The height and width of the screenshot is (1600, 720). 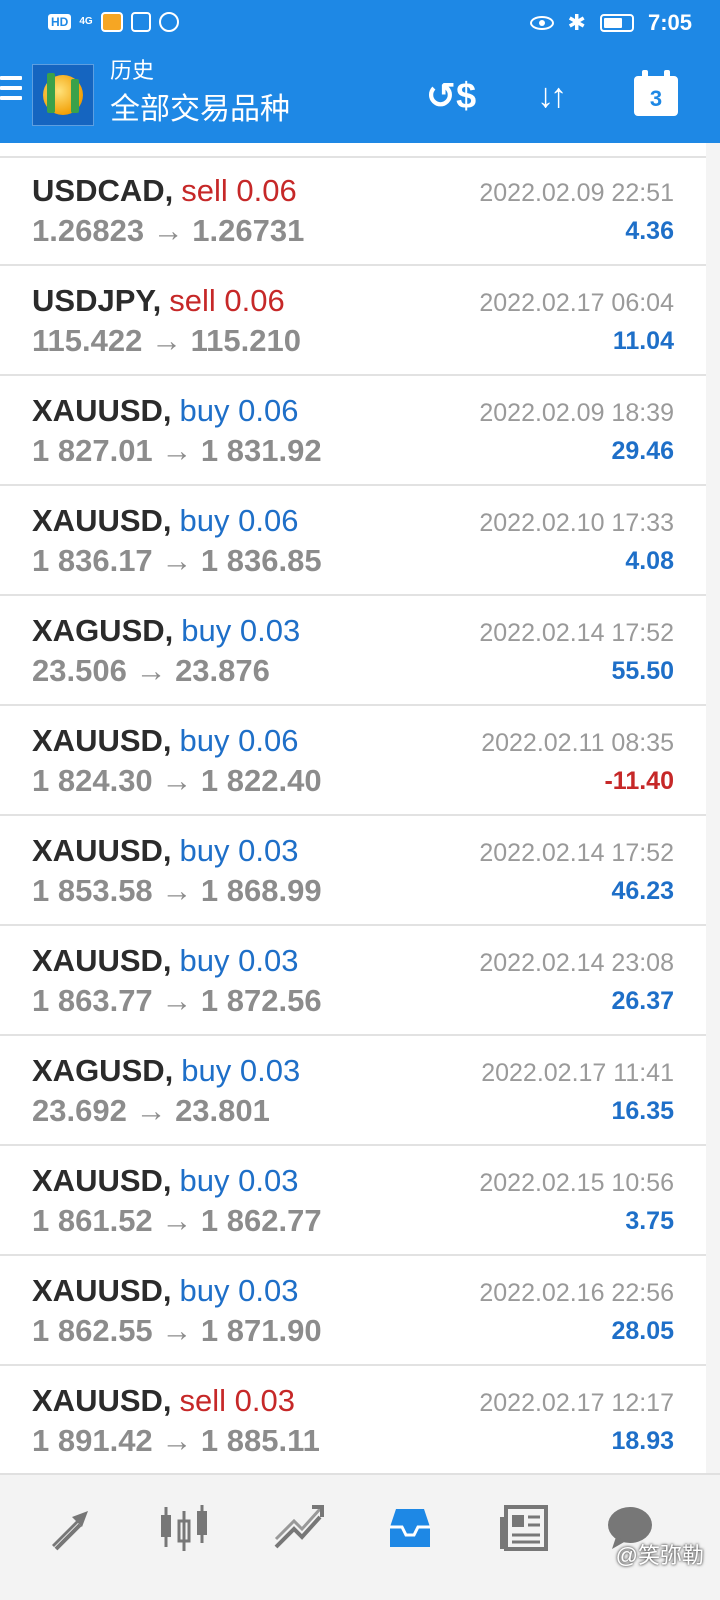 I want to click on top-app-bar: HD 4G ✱ 7:05 历史 全部交易品种 ↺$ ↓↑ 3, so click(x=360, y=71).